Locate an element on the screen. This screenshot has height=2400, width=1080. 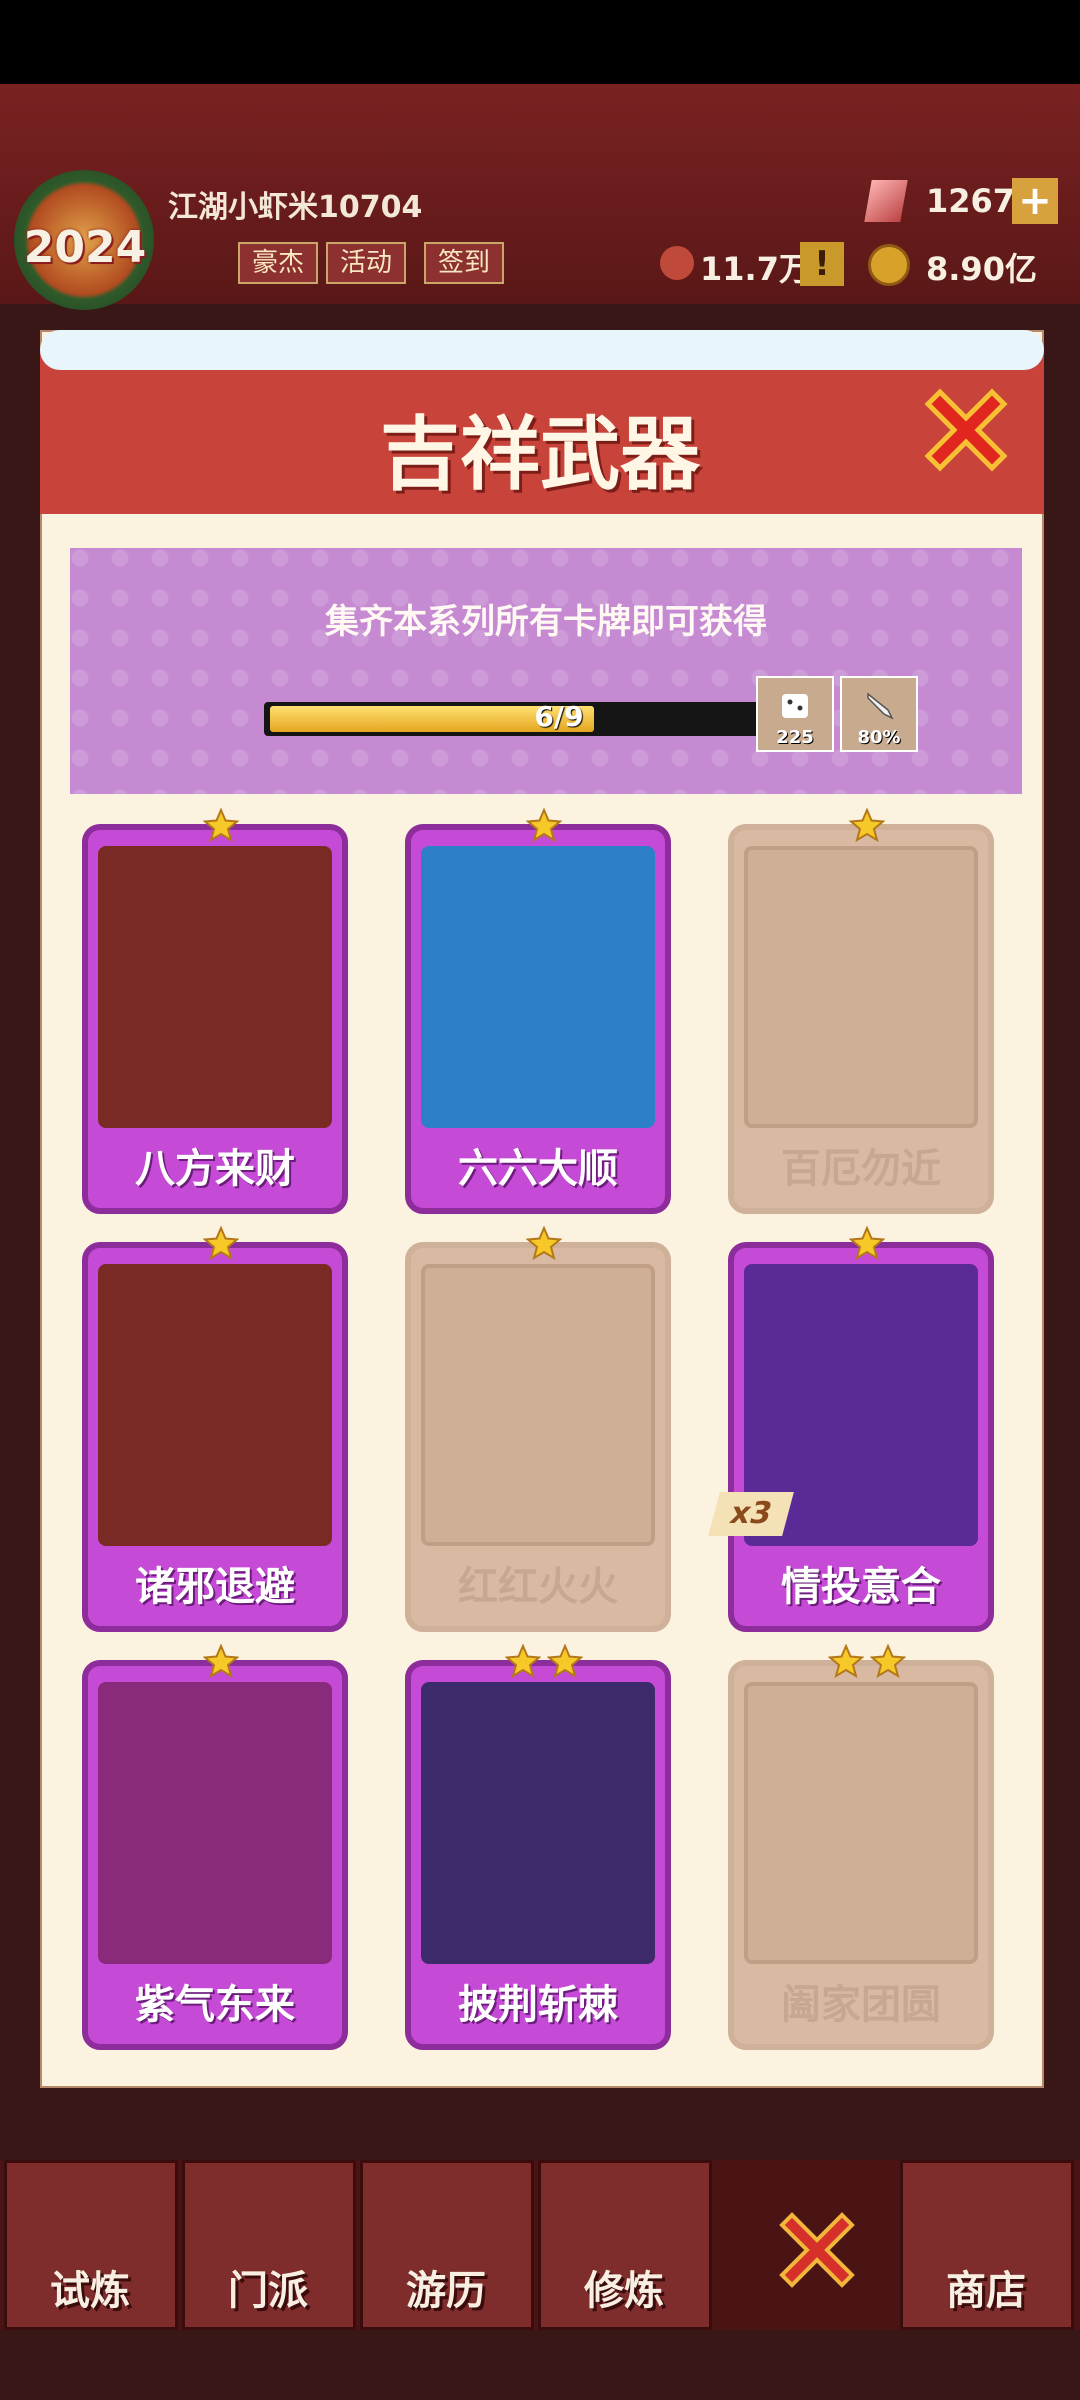
weapon-card-name: 情投意合 is located at coordinates (861, 1587).